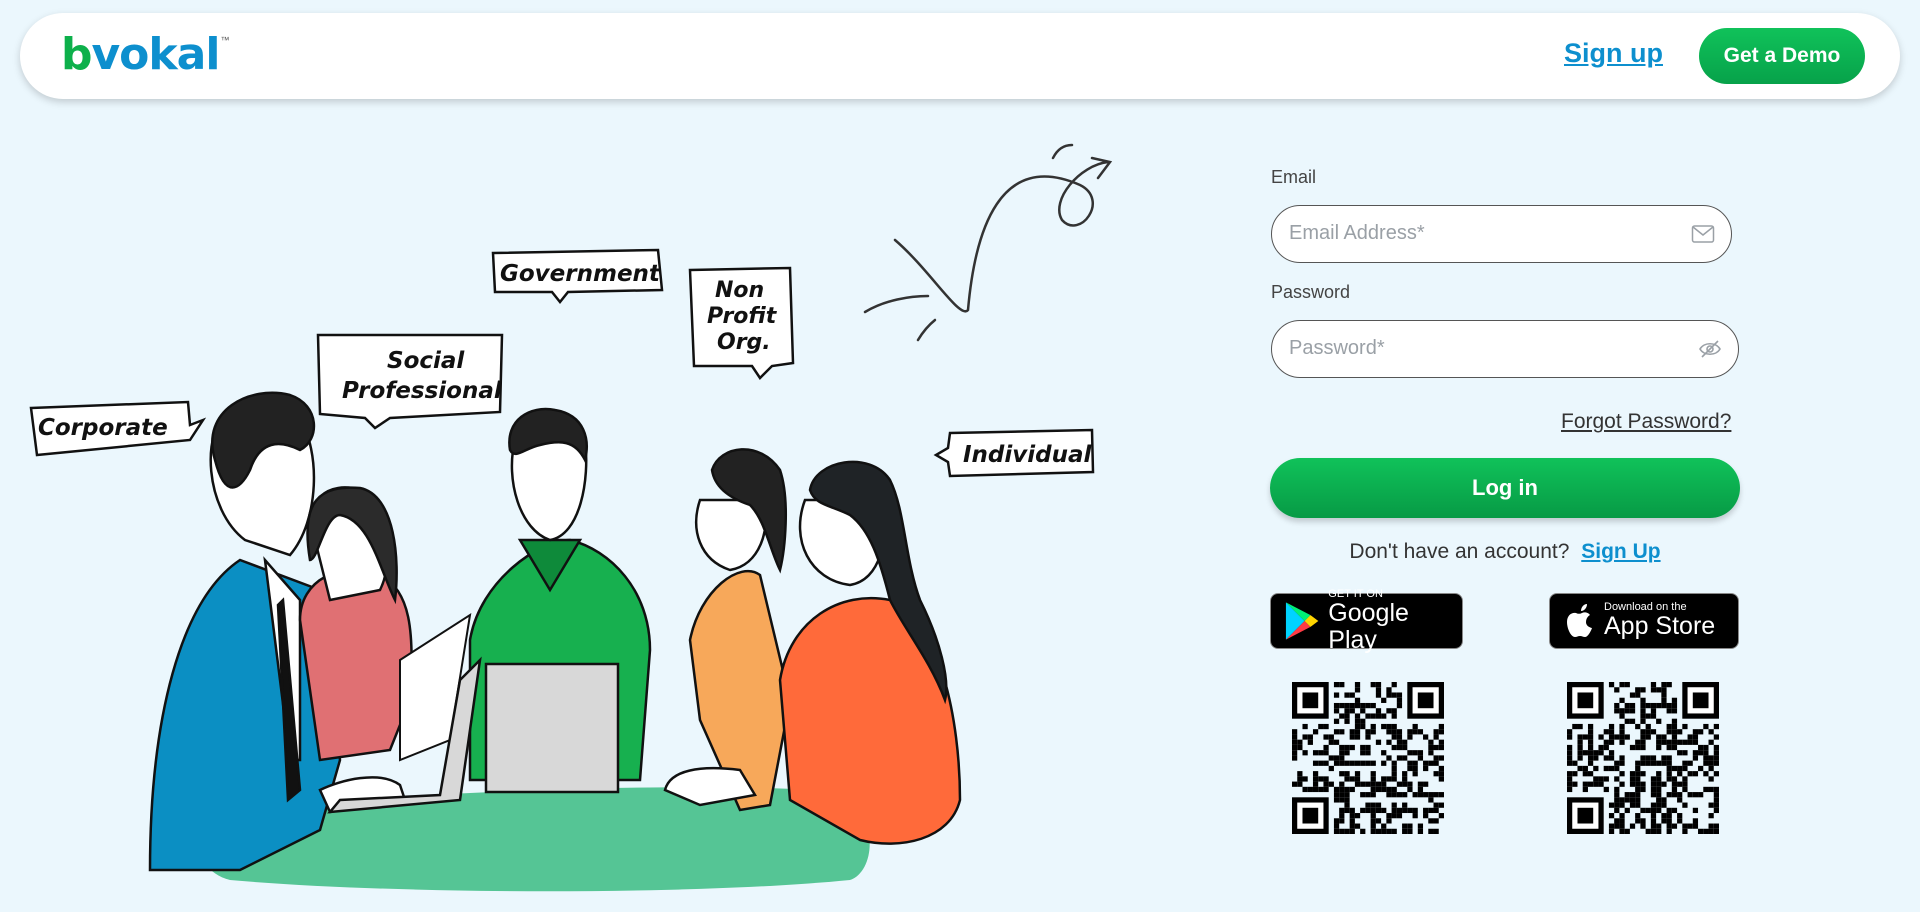  I want to click on person-social-professional, so click(355, 624).